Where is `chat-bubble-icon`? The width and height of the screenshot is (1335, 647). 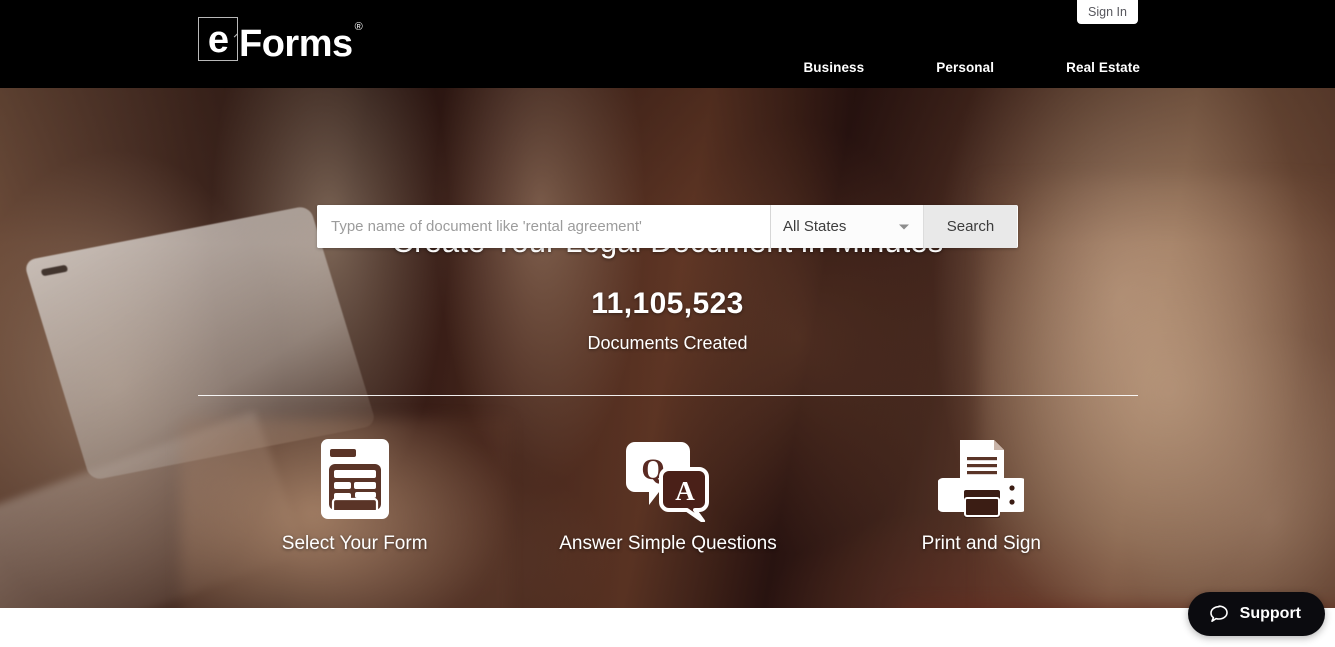 chat-bubble-icon is located at coordinates (1218, 613).